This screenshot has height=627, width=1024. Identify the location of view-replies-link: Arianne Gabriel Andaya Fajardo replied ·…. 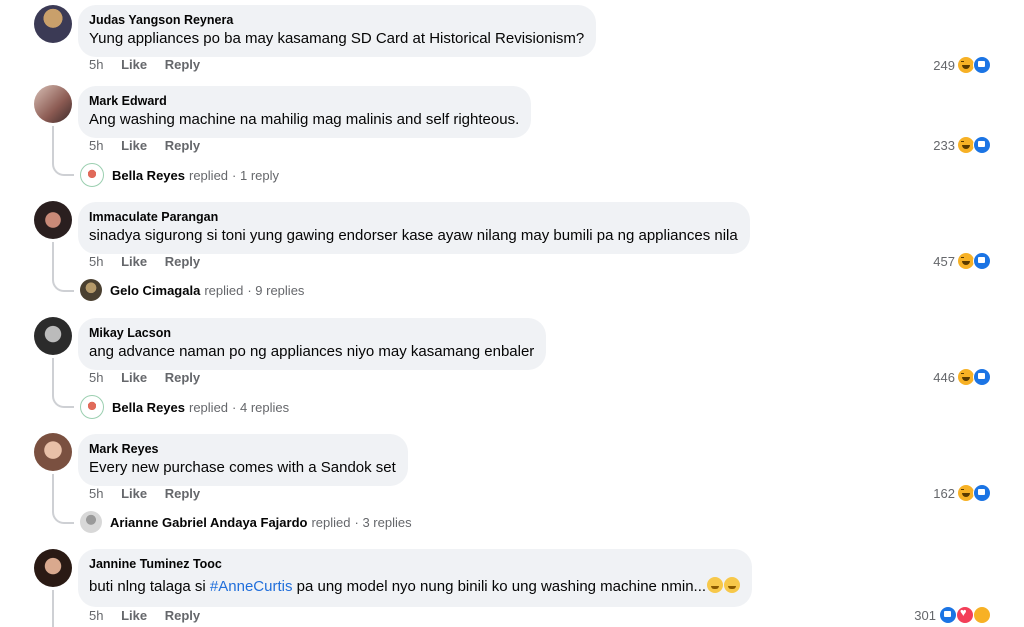
(246, 522).